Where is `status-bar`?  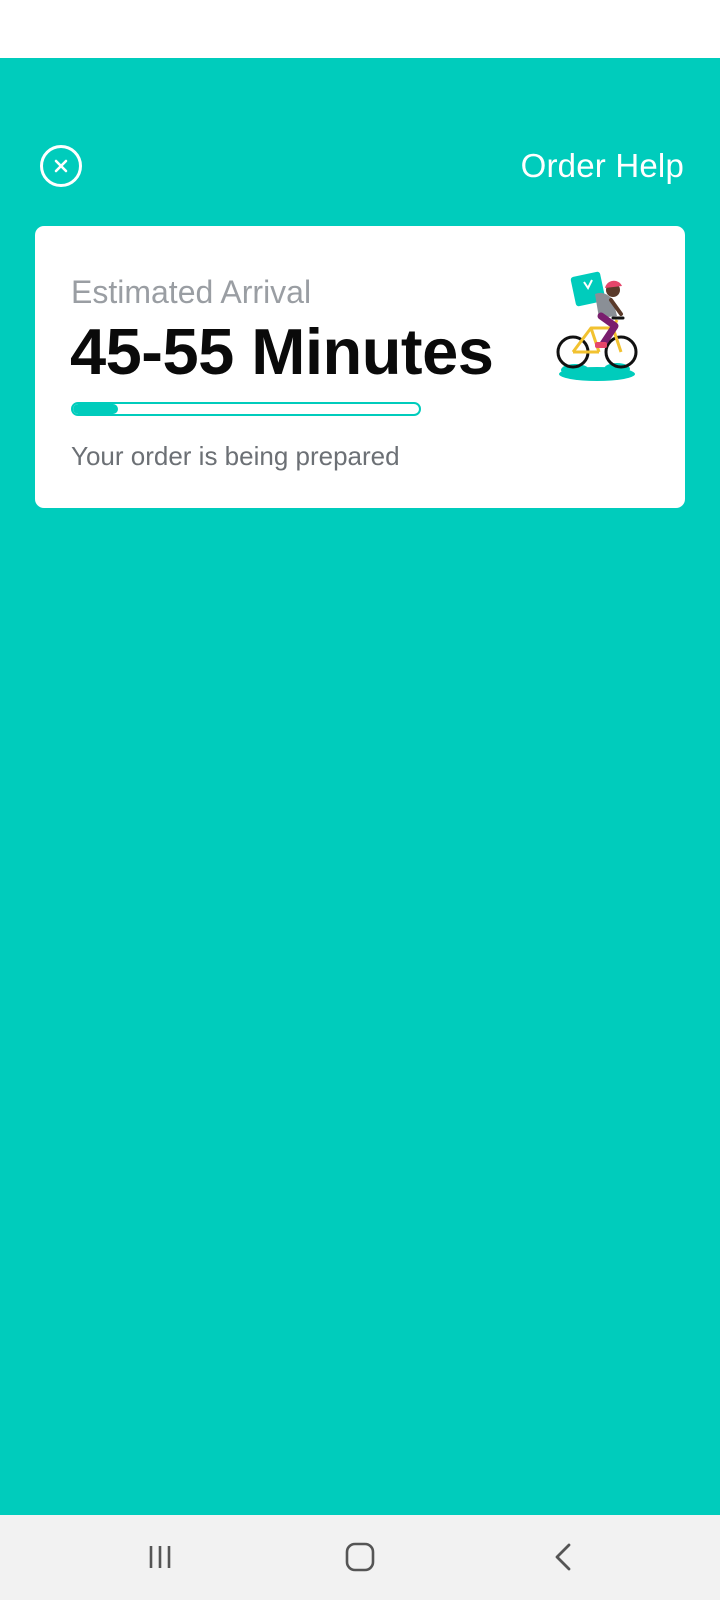 status-bar is located at coordinates (360, 29).